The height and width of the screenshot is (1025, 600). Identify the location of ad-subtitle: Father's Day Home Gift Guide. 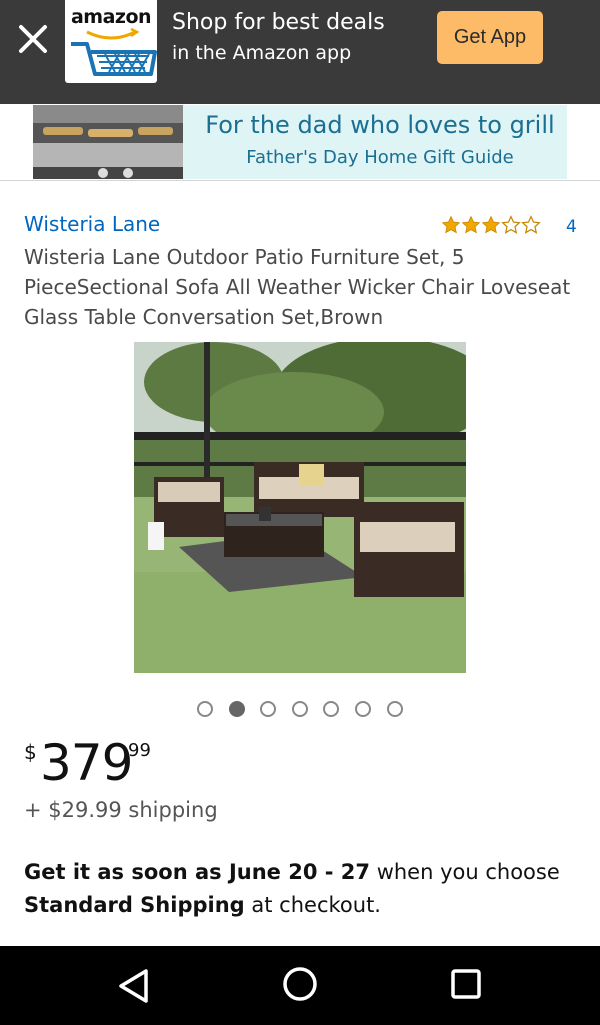
(380, 157).